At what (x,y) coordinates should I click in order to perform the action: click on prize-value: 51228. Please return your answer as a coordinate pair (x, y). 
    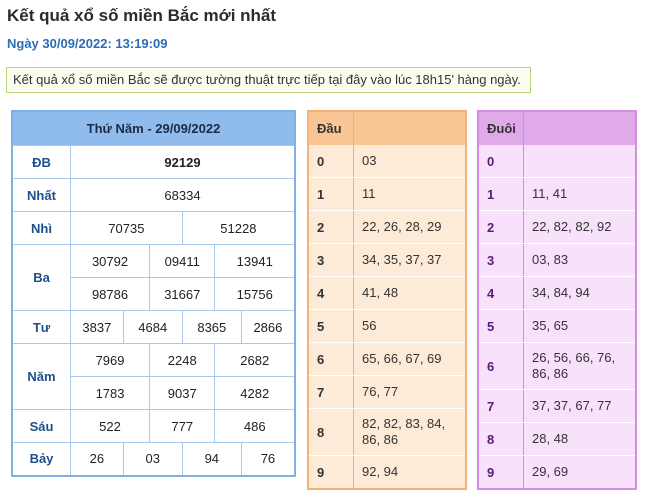
    Looking at the image, I should click on (238, 228).